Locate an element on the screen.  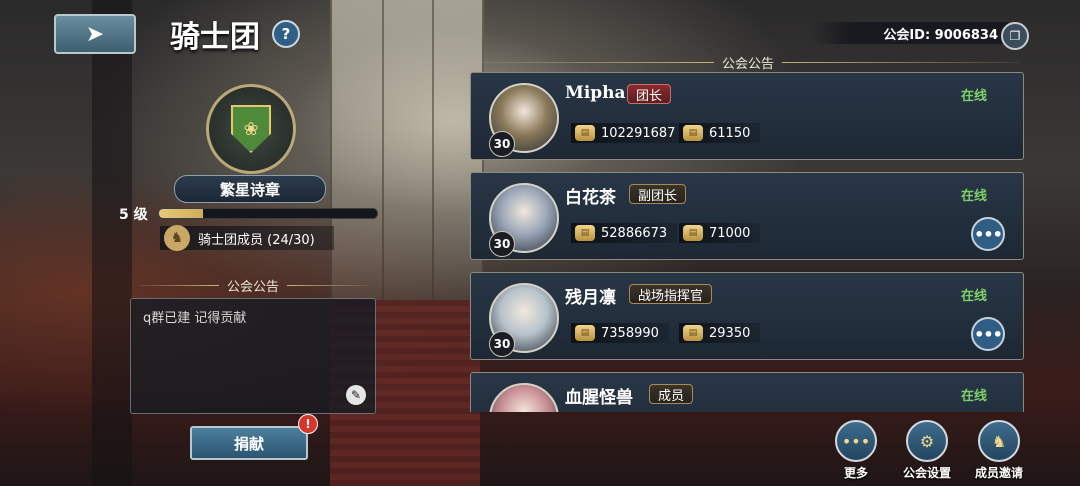
notice-box: q群已建 记得贡献 is located at coordinates (253, 356).